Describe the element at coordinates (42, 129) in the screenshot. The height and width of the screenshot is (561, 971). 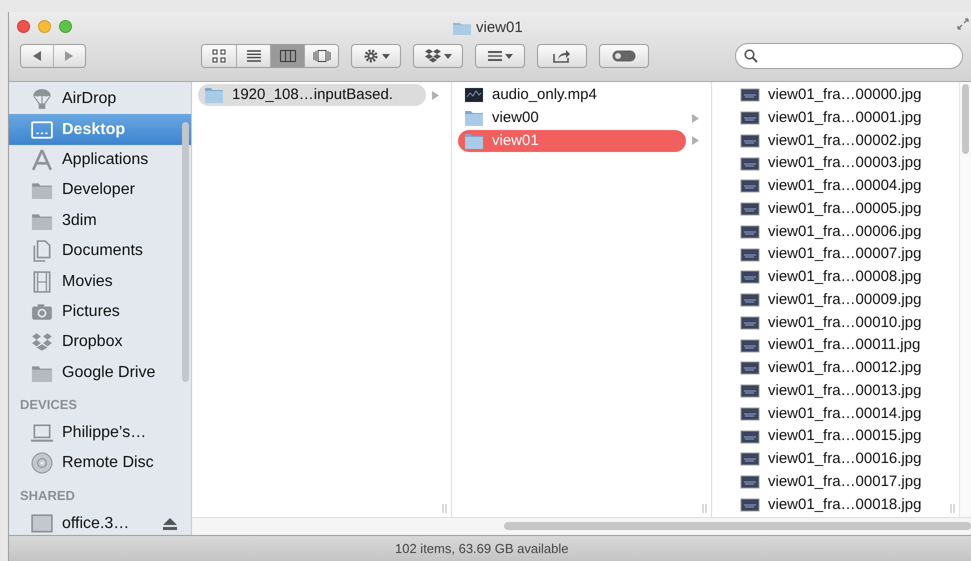
I see `desktop-icon` at that location.